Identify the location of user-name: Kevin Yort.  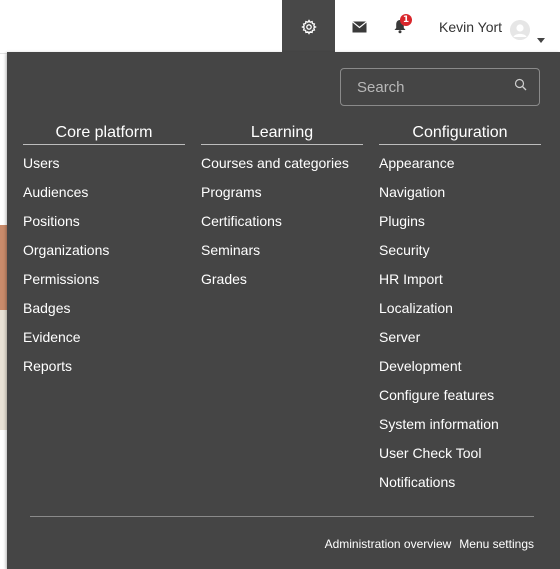
(471, 26).